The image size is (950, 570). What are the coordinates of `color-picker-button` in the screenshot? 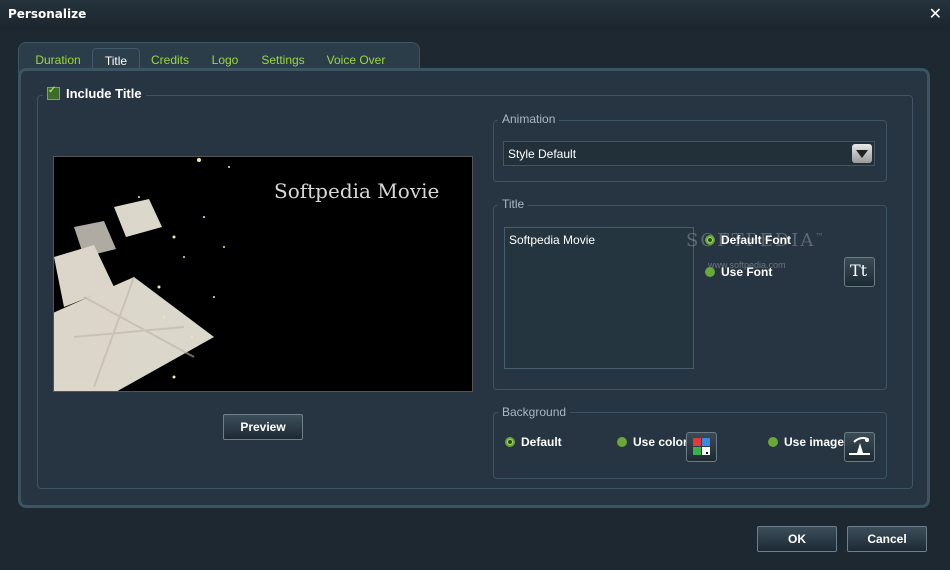 It's located at (701, 447).